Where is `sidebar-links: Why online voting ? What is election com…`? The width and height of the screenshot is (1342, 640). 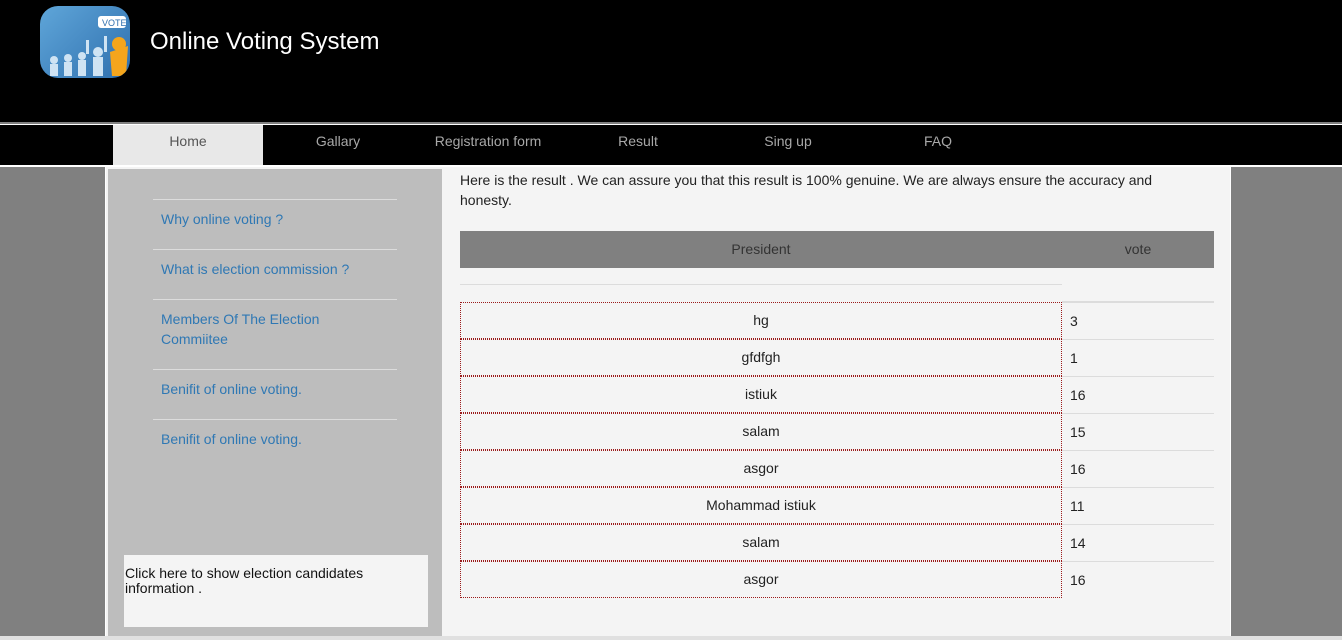
sidebar-links: Why online voting ? What is election com… is located at coordinates (275, 334).